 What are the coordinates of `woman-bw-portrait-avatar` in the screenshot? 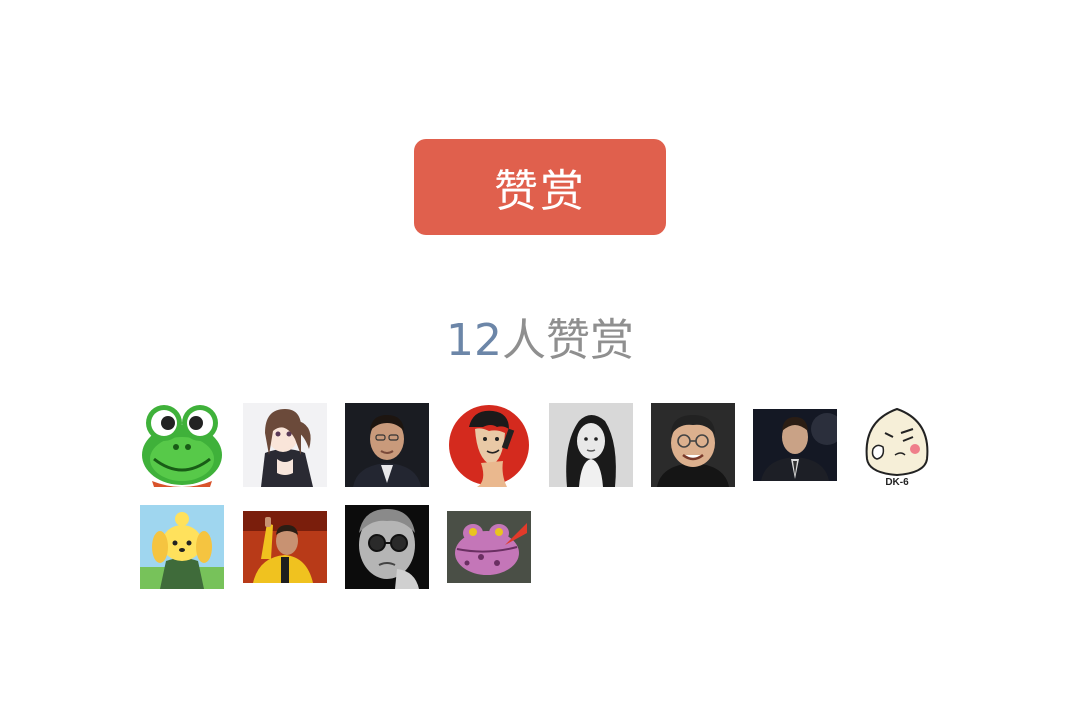 It's located at (591, 445).